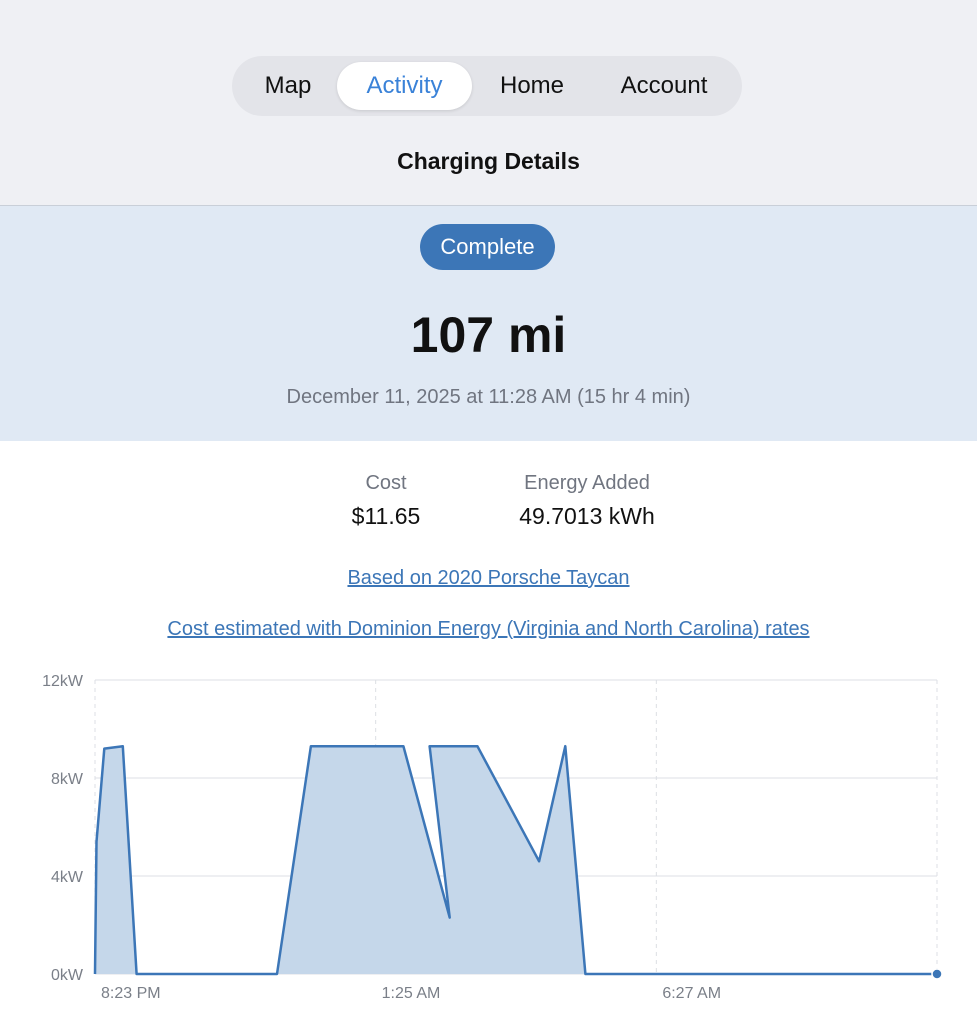 The width and height of the screenshot is (977, 1031). Describe the element at coordinates (691, 993) in the screenshot. I see `x-tick-label: 6:27 AM` at that location.